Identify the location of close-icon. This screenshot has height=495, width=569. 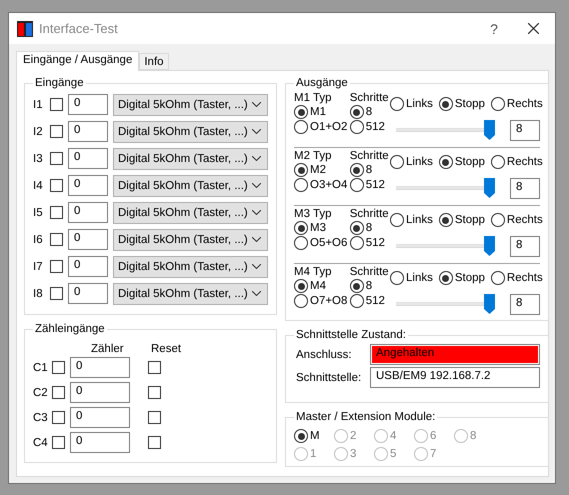
(533, 28).